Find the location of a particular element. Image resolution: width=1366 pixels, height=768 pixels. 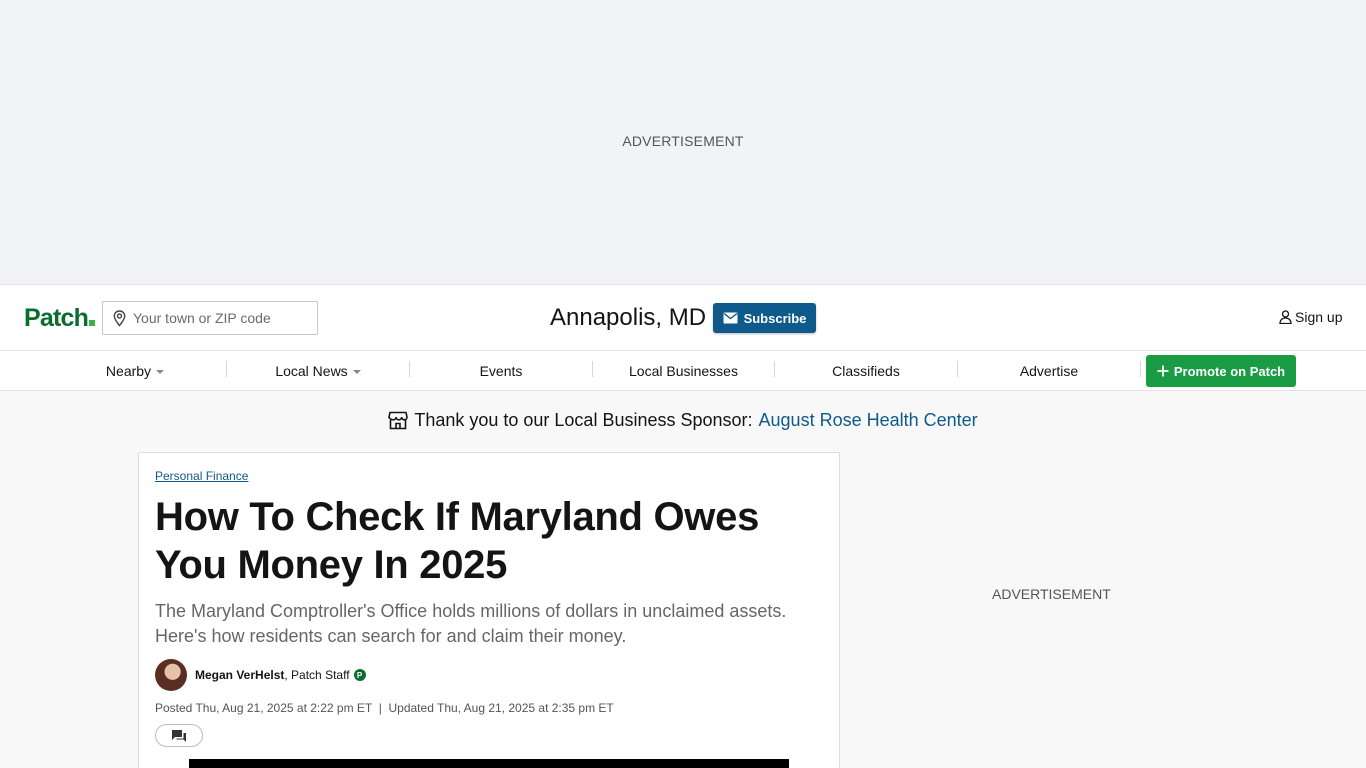

nav-label: Advertise is located at coordinates (1049, 371).